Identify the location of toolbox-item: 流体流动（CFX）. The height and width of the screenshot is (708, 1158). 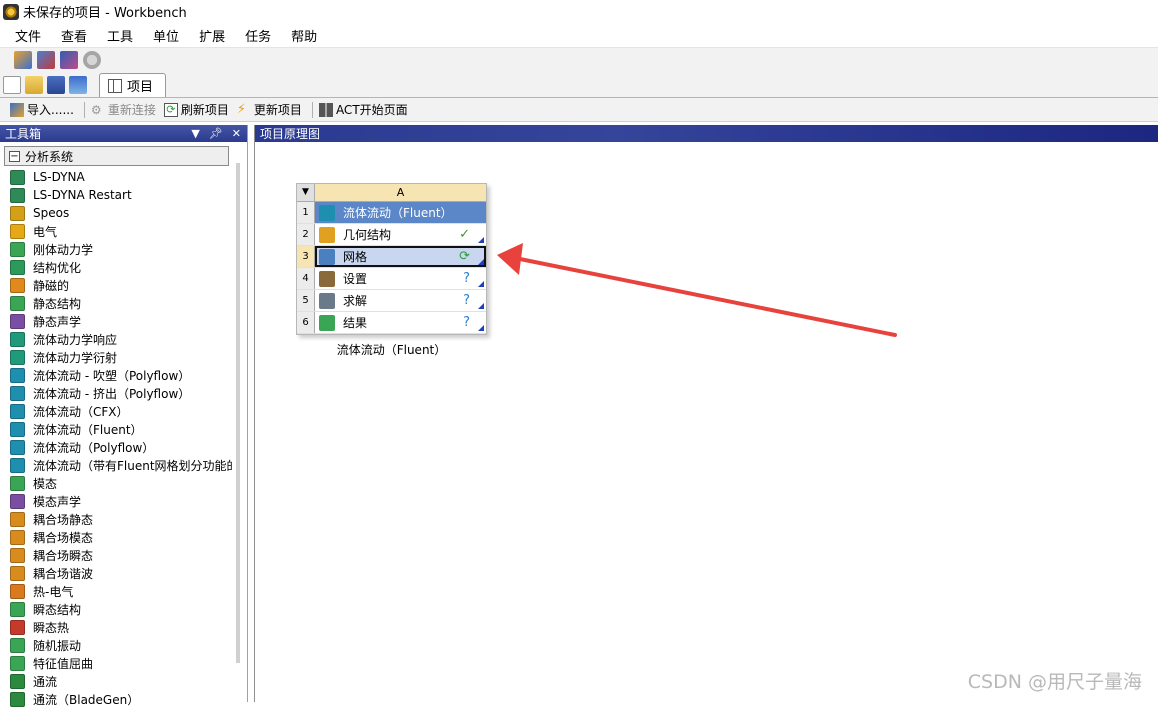
(116, 411).